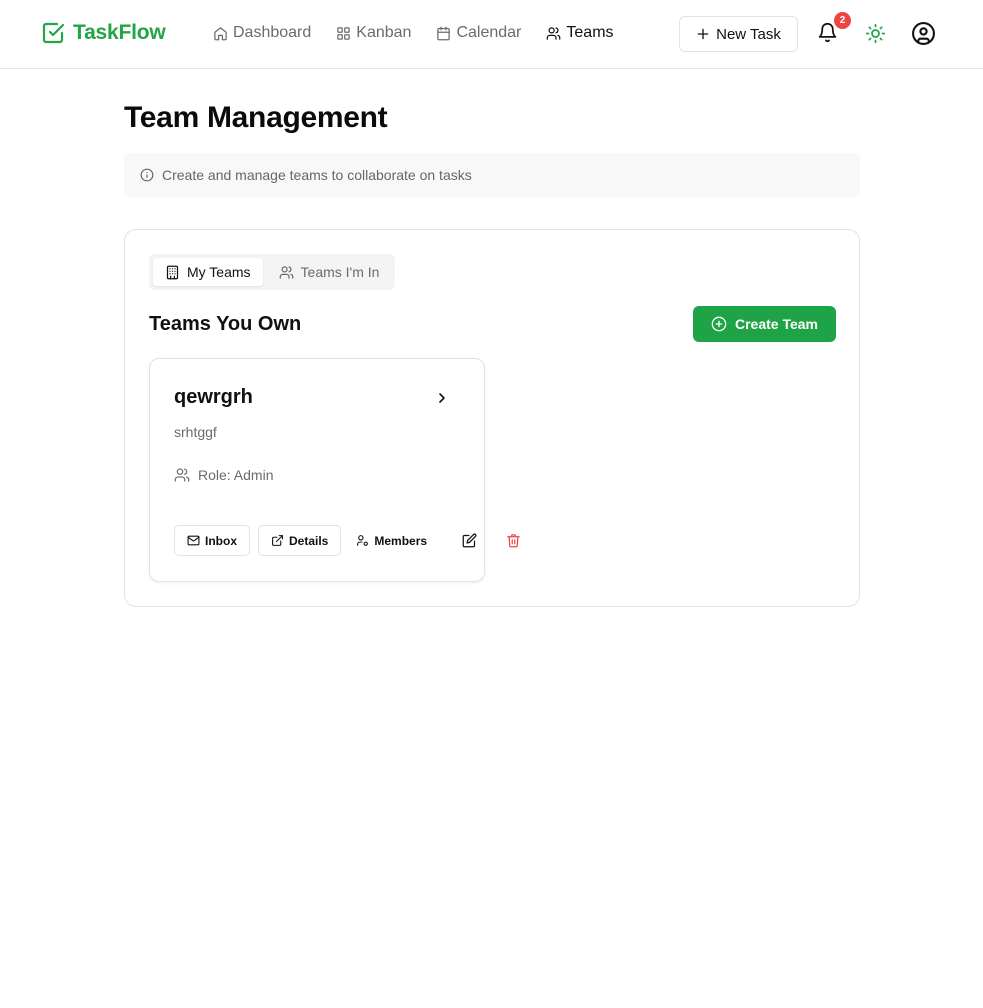 The image size is (983, 1008). What do you see at coordinates (256, 117) in the screenshot?
I see `page-title: Team Management` at bounding box center [256, 117].